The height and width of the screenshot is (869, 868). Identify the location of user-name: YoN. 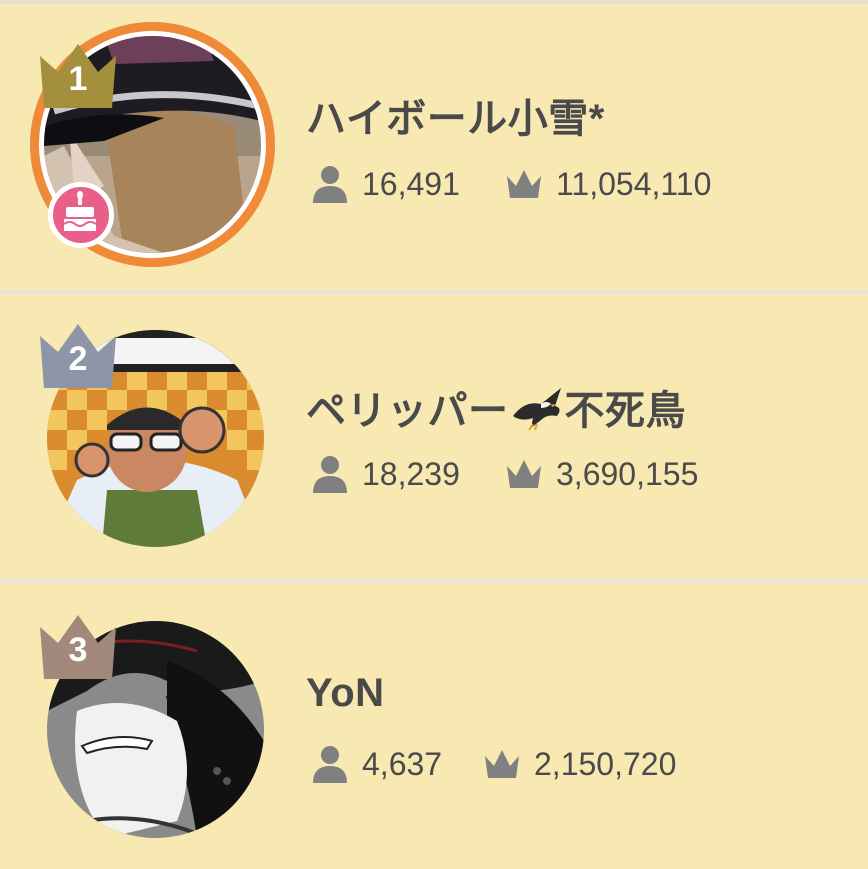
(345, 693).